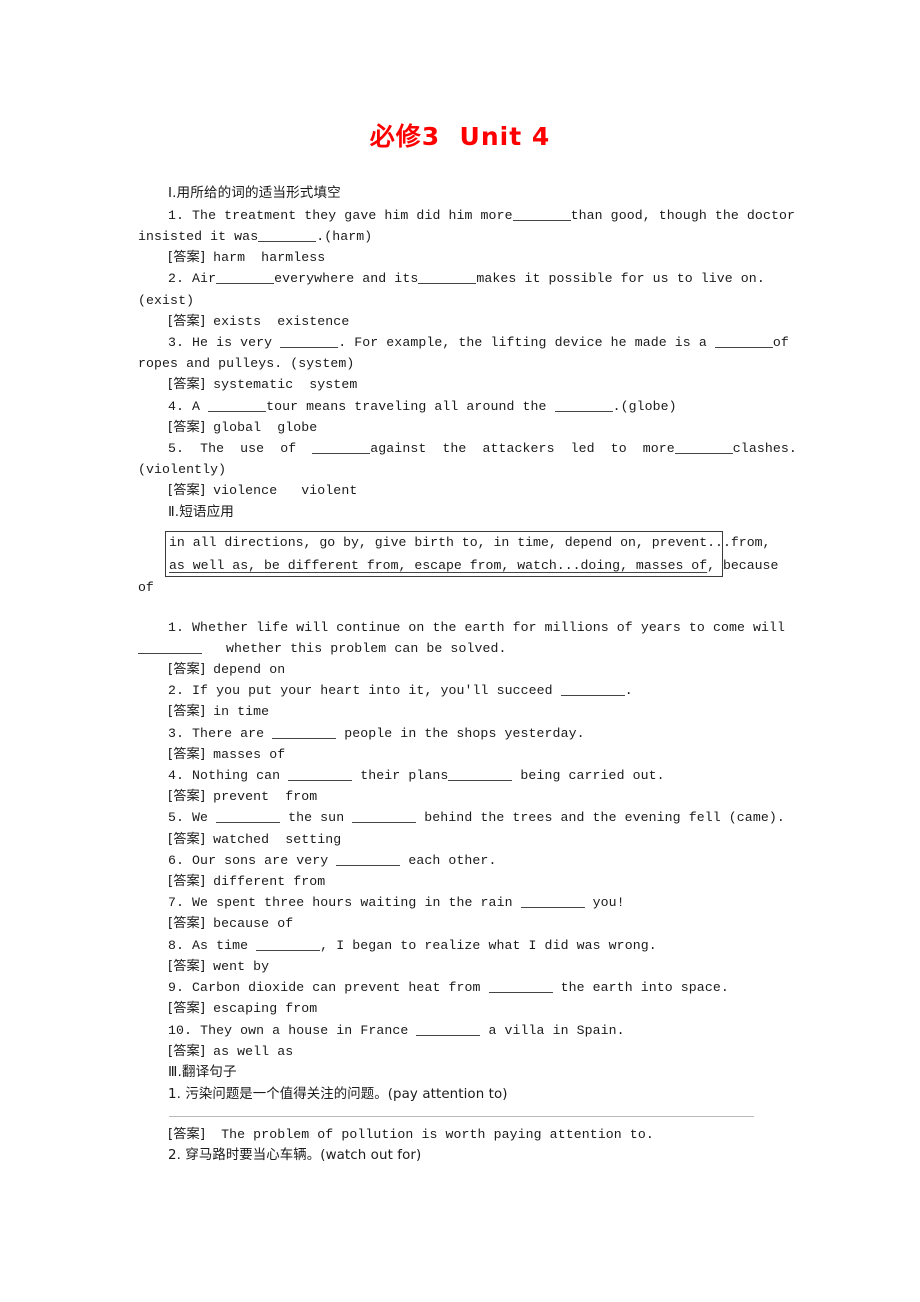  What do you see at coordinates (182, 470) in the screenshot?
I see `section-1-item-5-cont: (violently)` at bounding box center [182, 470].